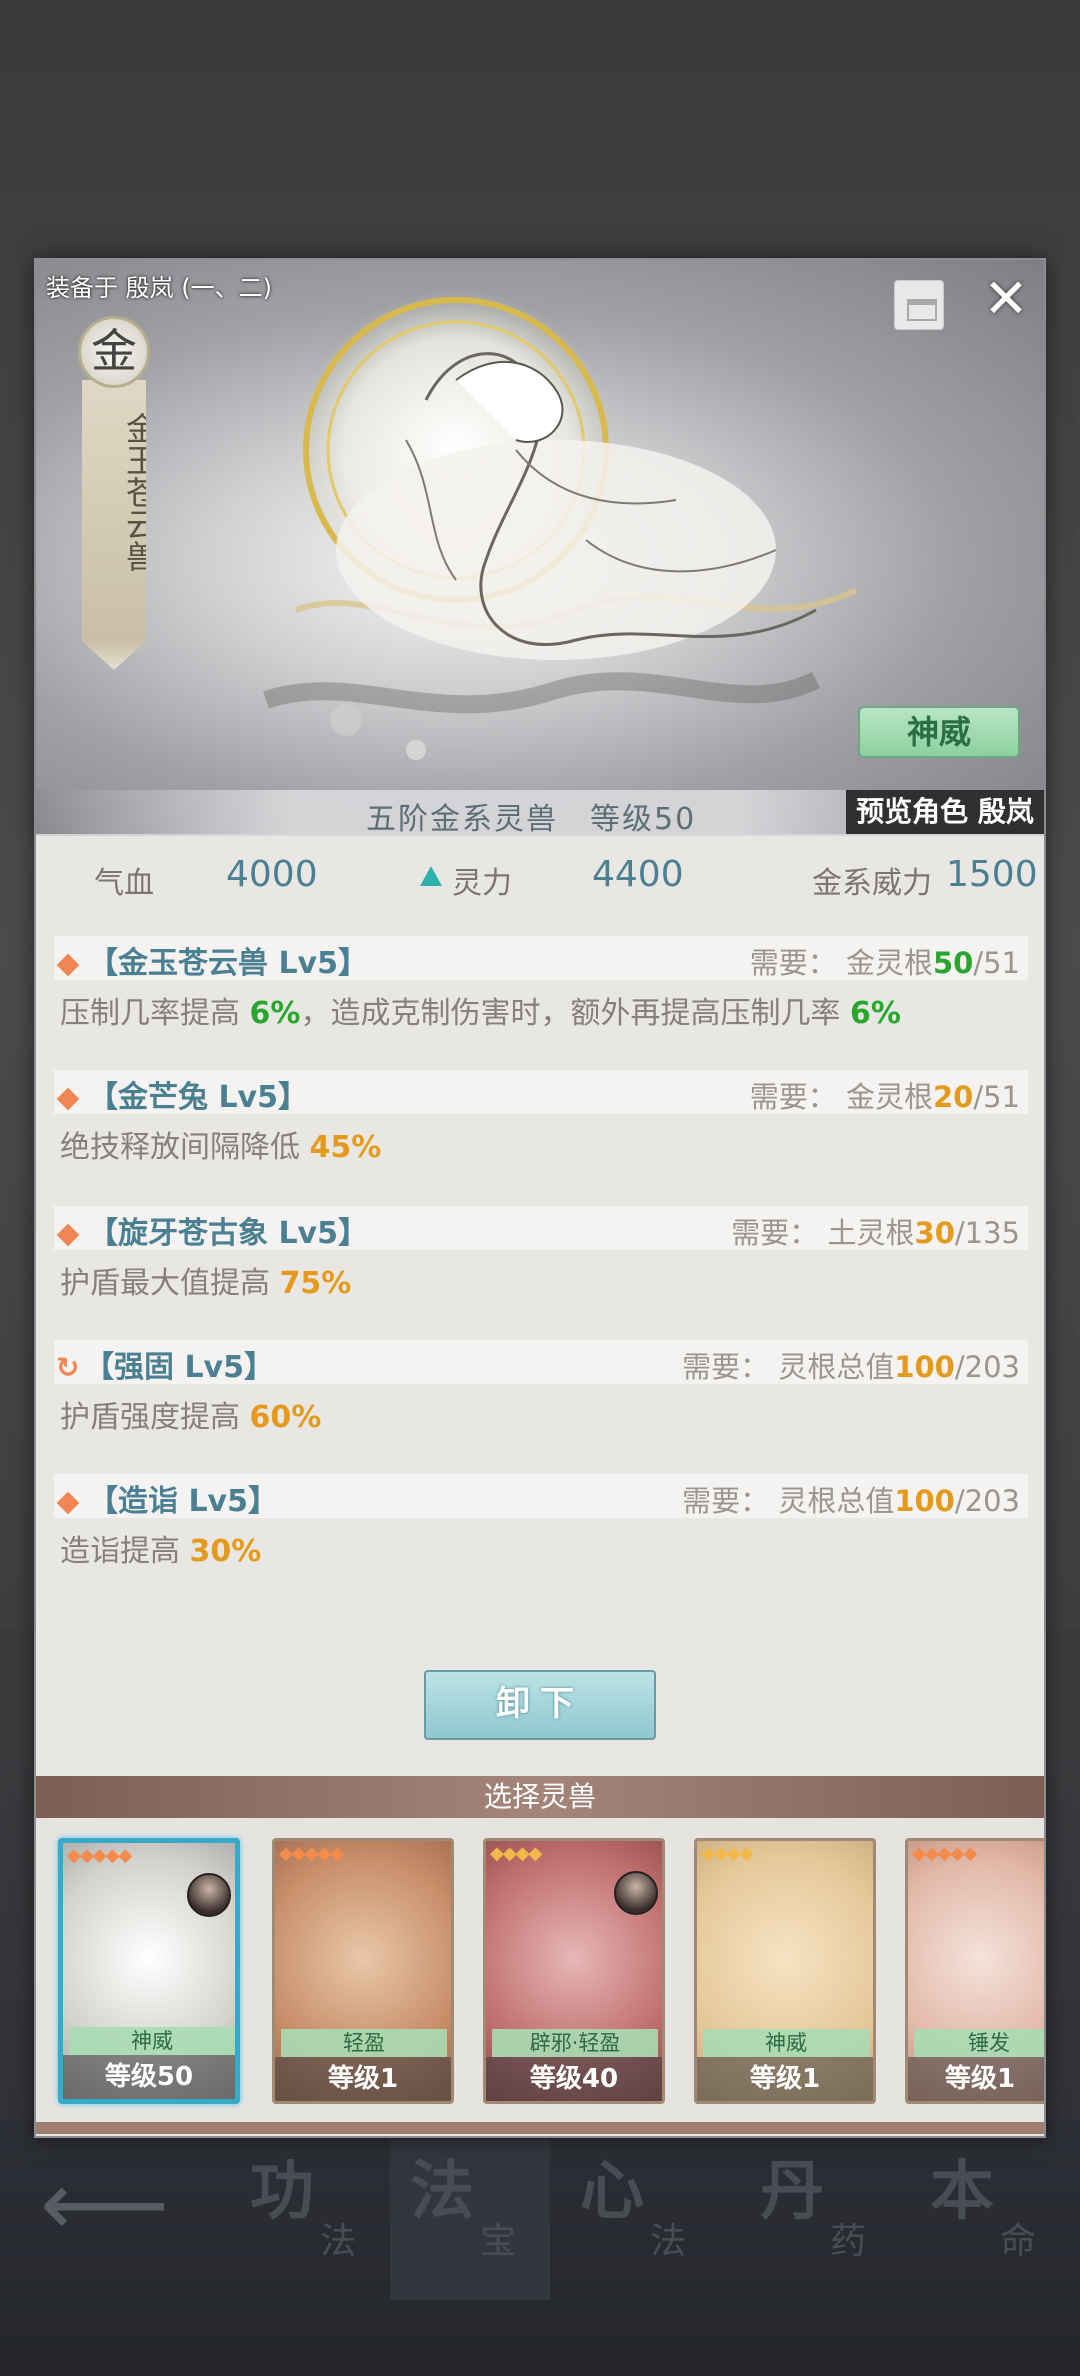 This screenshot has height=2376, width=1080. I want to click on divider, so click(540, 2128).